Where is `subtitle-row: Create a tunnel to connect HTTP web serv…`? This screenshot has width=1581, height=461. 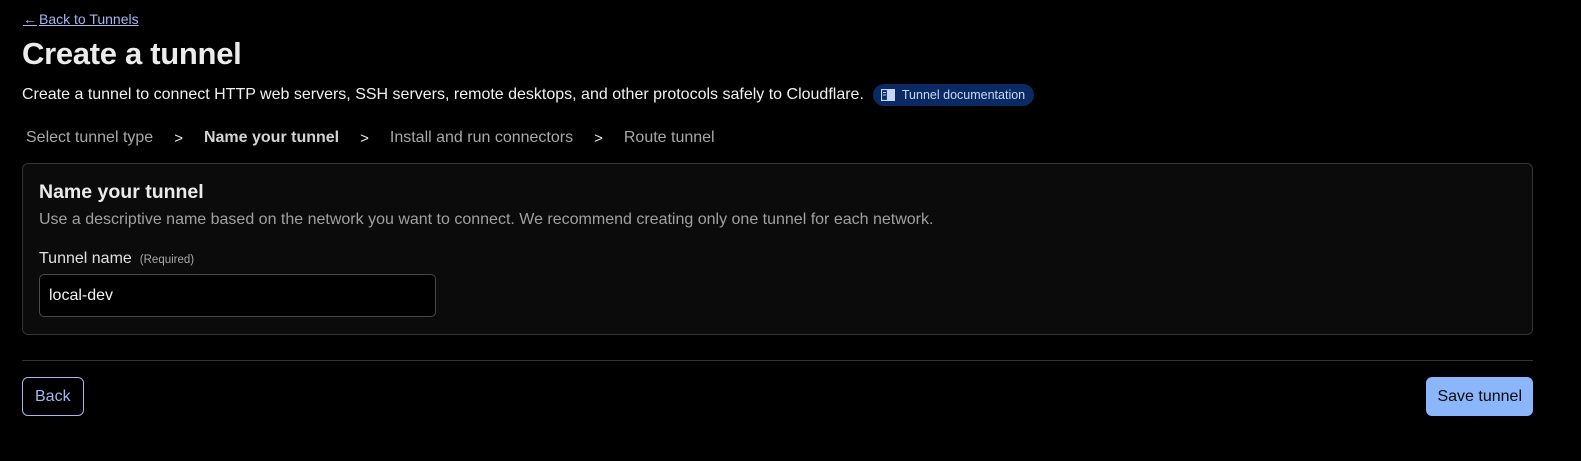
subtitle-row: Create a tunnel to connect HTTP web serv… is located at coordinates (528, 95).